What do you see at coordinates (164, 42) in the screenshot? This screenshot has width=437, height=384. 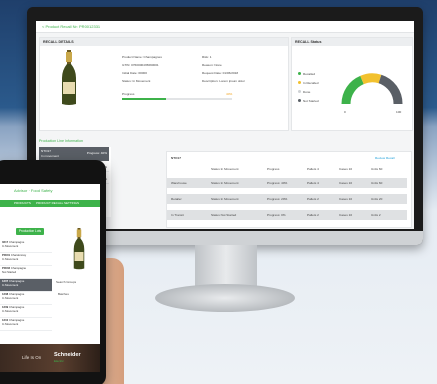 I see `recall-details-title: RECALL DETAILS` at bounding box center [164, 42].